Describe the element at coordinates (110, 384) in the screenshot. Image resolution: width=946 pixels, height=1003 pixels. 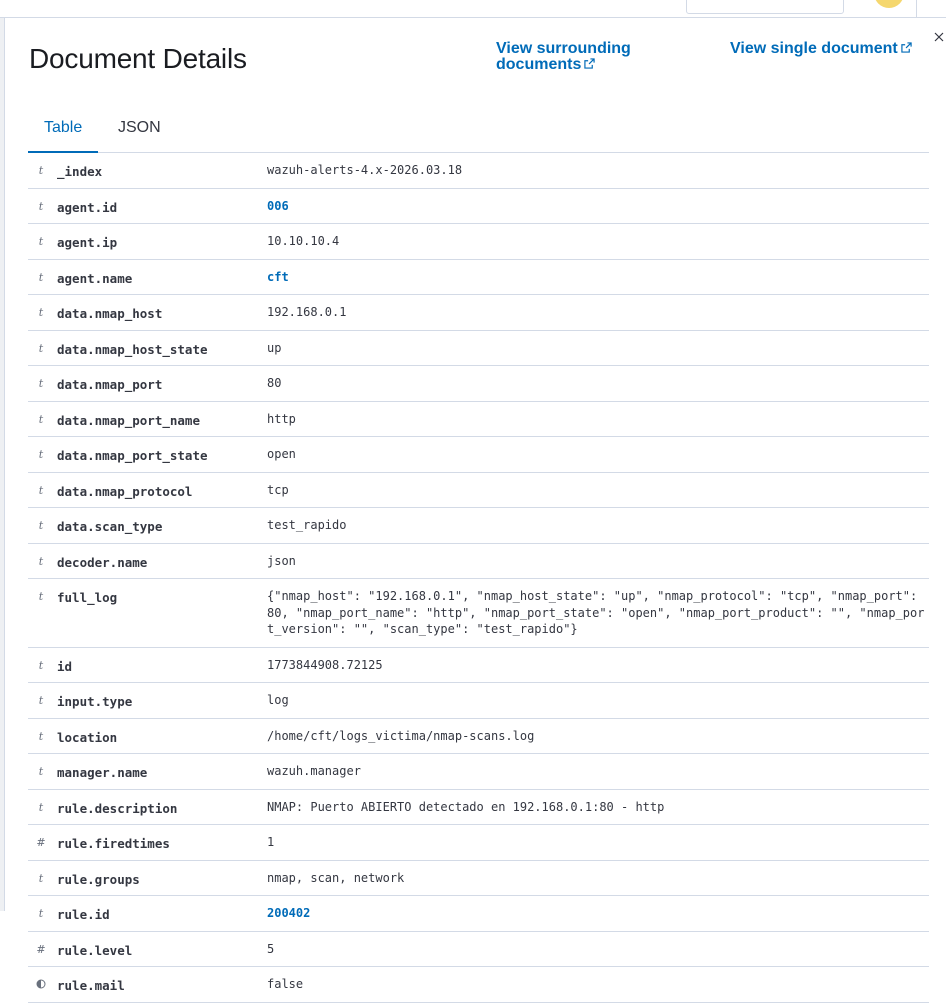
I see `field-name: data.nmap_port` at that location.